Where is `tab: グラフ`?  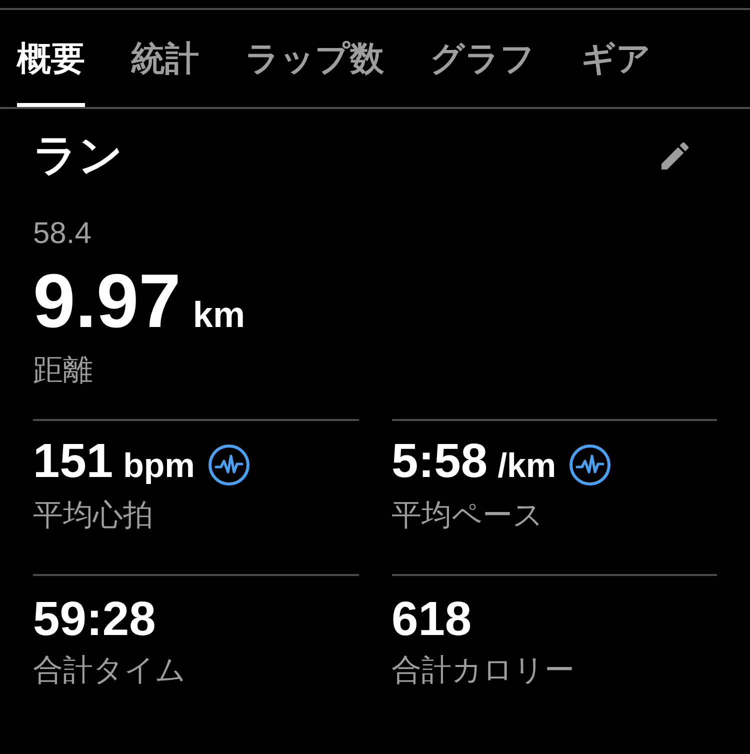 tab: グラフ is located at coordinates (482, 70).